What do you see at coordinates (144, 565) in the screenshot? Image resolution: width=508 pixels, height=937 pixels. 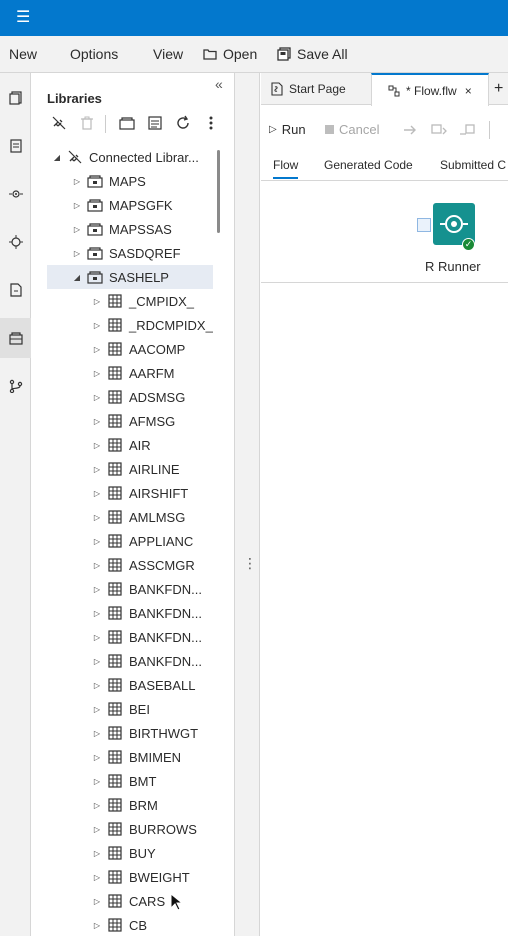 I see `tree-node-table: ▷ ASSCMGR` at bounding box center [144, 565].